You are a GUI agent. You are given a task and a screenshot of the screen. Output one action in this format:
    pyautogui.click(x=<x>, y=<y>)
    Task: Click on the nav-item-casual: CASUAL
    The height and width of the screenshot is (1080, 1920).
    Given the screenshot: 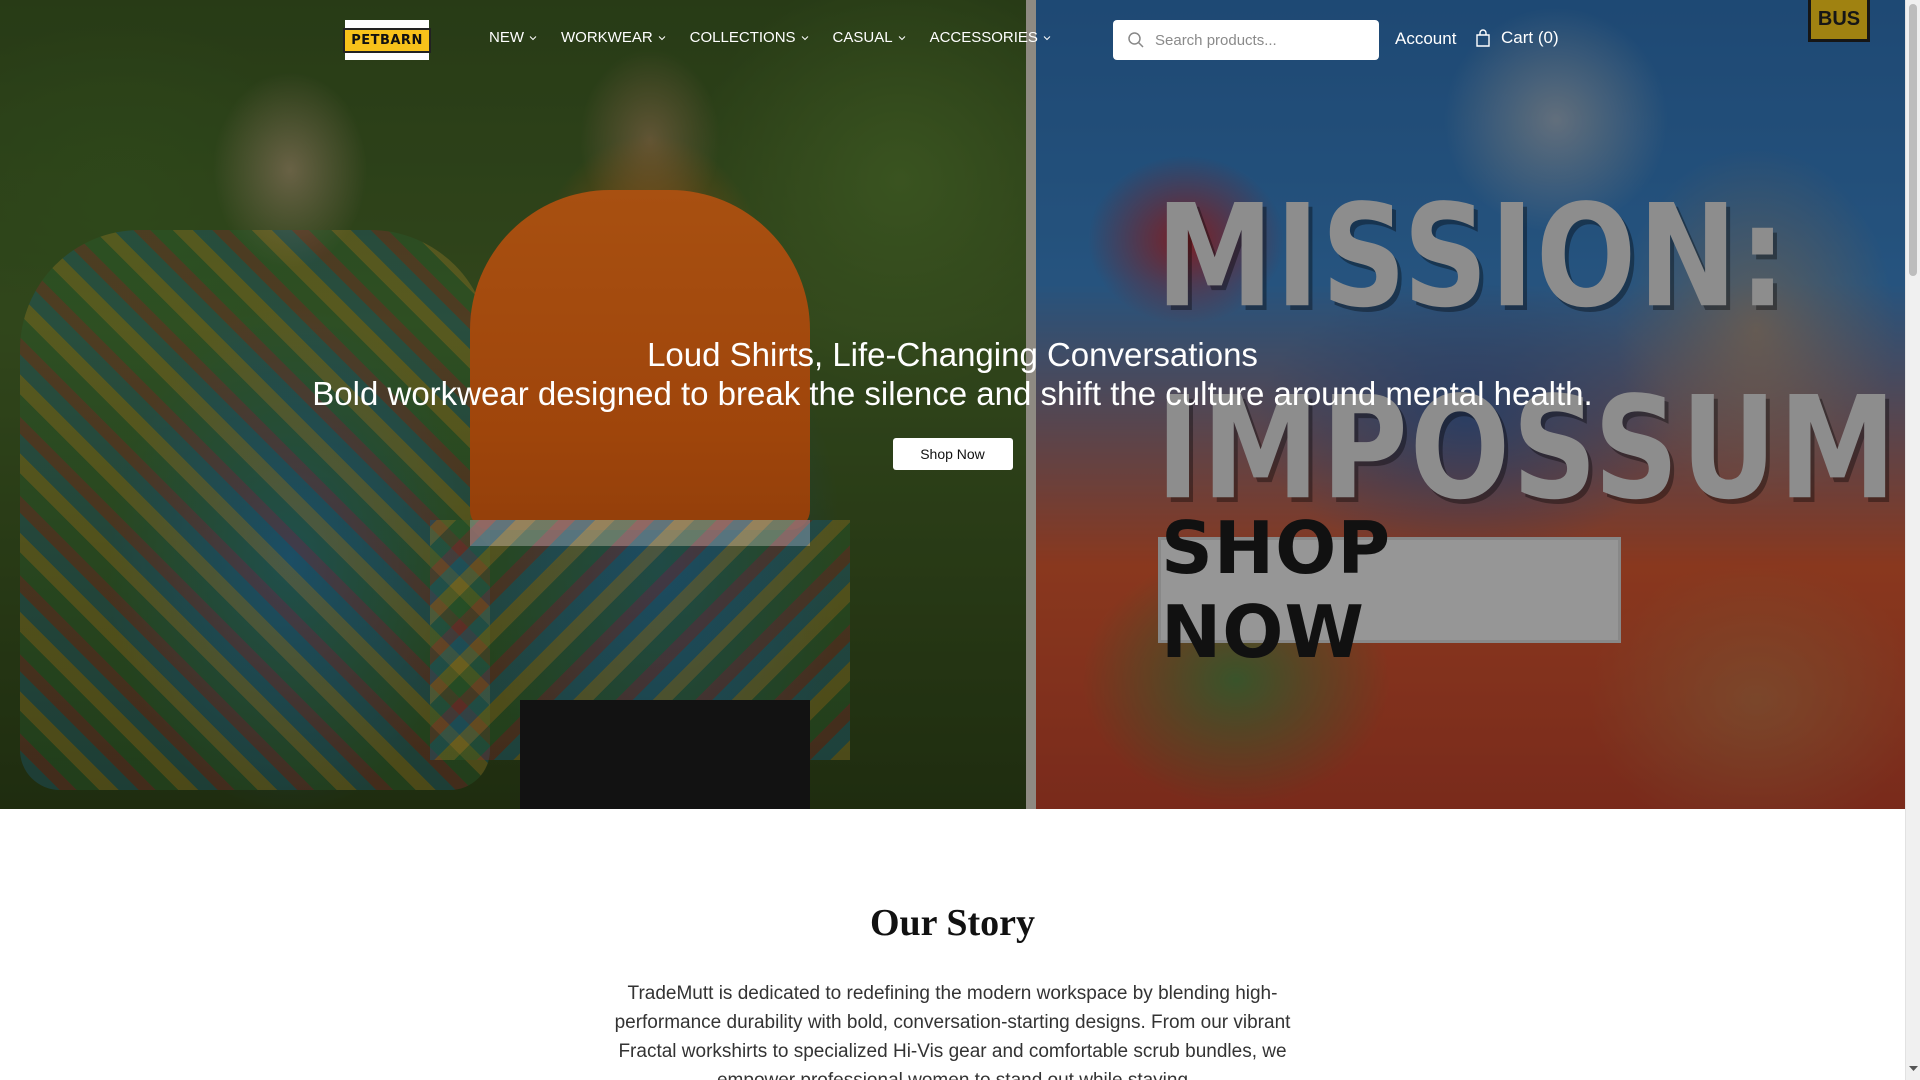 What is the action you would take?
    pyautogui.click(x=869, y=37)
    